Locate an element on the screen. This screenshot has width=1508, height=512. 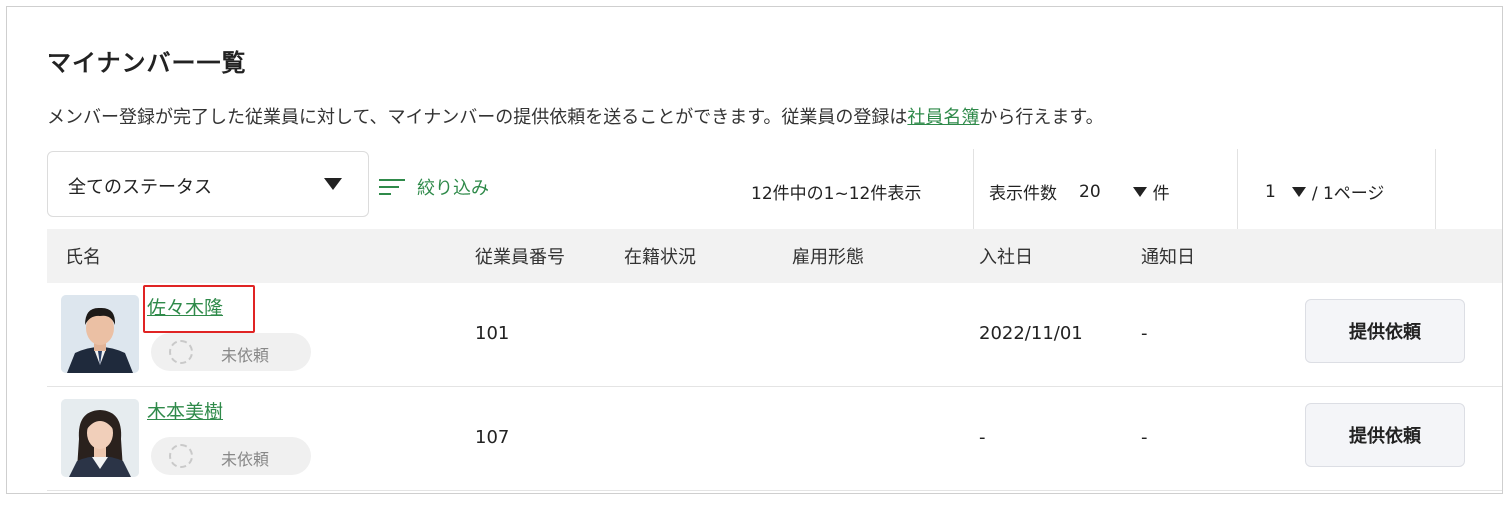
filter-button-label: 絞り込み is located at coordinates (453, 188).